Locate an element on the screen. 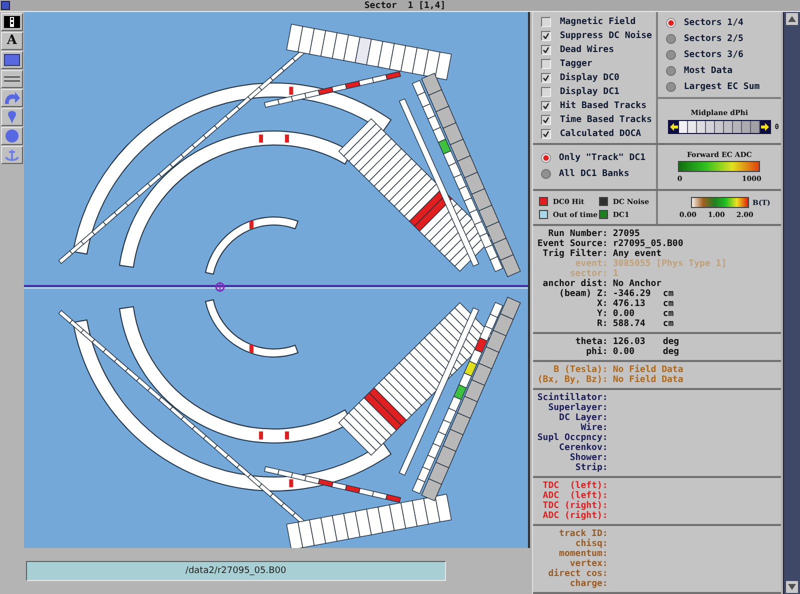  radio-label: Largest EC Sum is located at coordinates (722, 87).